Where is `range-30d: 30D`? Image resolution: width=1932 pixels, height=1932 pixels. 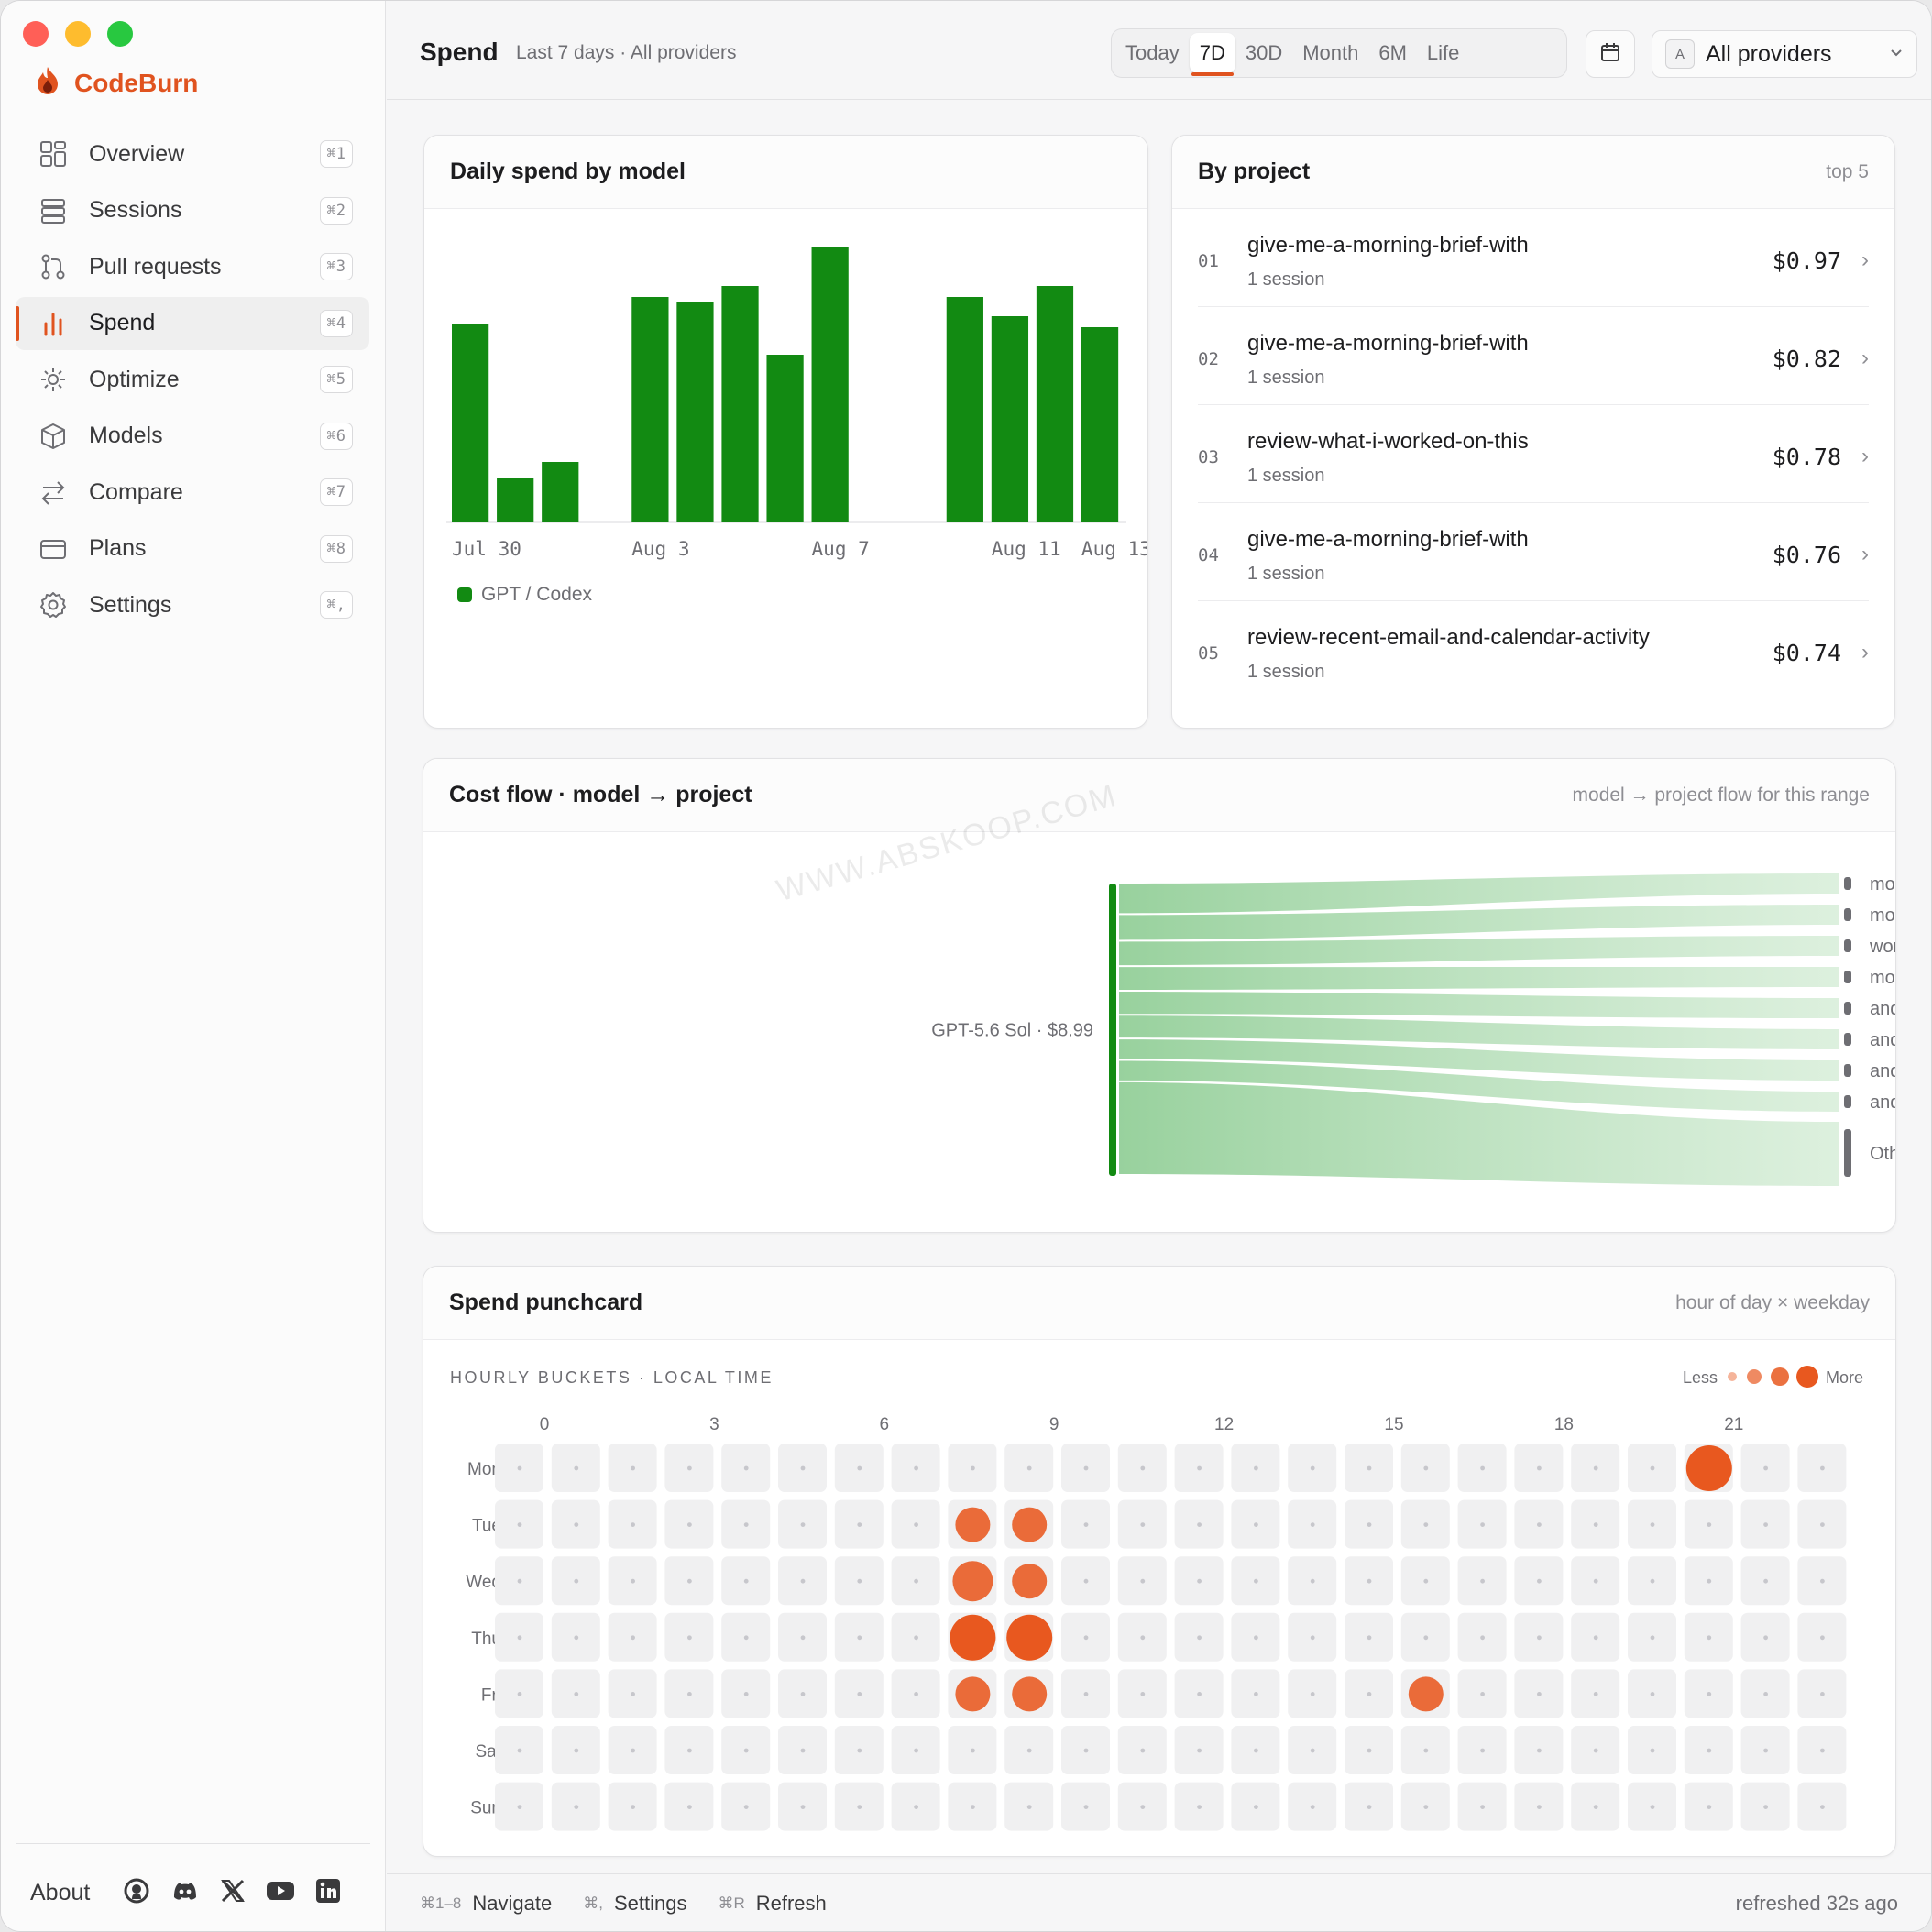
range-30d: 30D is located at coordinates (1263, 53).